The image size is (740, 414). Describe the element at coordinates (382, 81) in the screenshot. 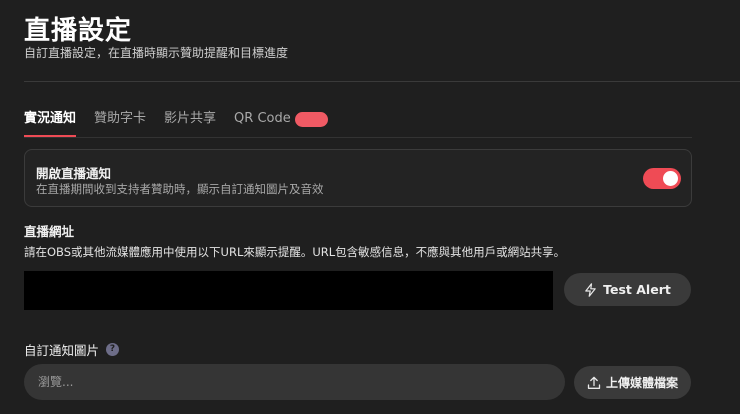

I see `header-divider` at that location.